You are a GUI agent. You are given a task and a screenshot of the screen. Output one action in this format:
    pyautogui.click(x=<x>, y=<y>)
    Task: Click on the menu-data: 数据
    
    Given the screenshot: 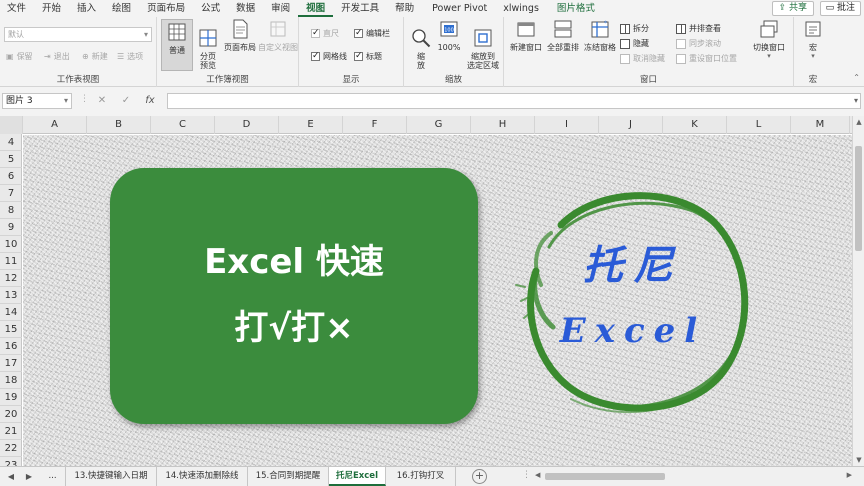 What is the action you would take?
    pyautogui.click(x=245, y=8)
    